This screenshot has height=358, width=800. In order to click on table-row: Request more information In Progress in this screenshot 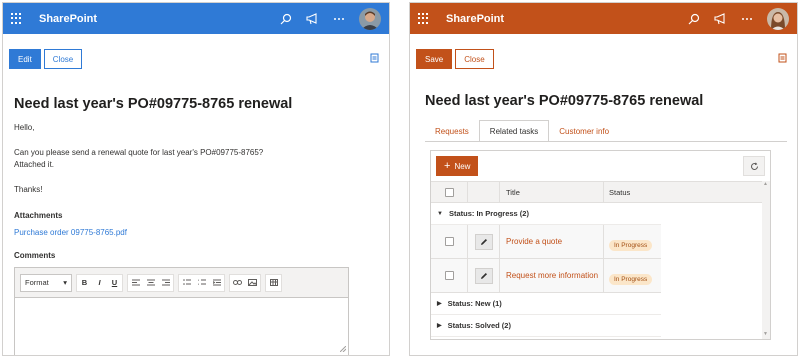, I will do `click(546, 276)`.